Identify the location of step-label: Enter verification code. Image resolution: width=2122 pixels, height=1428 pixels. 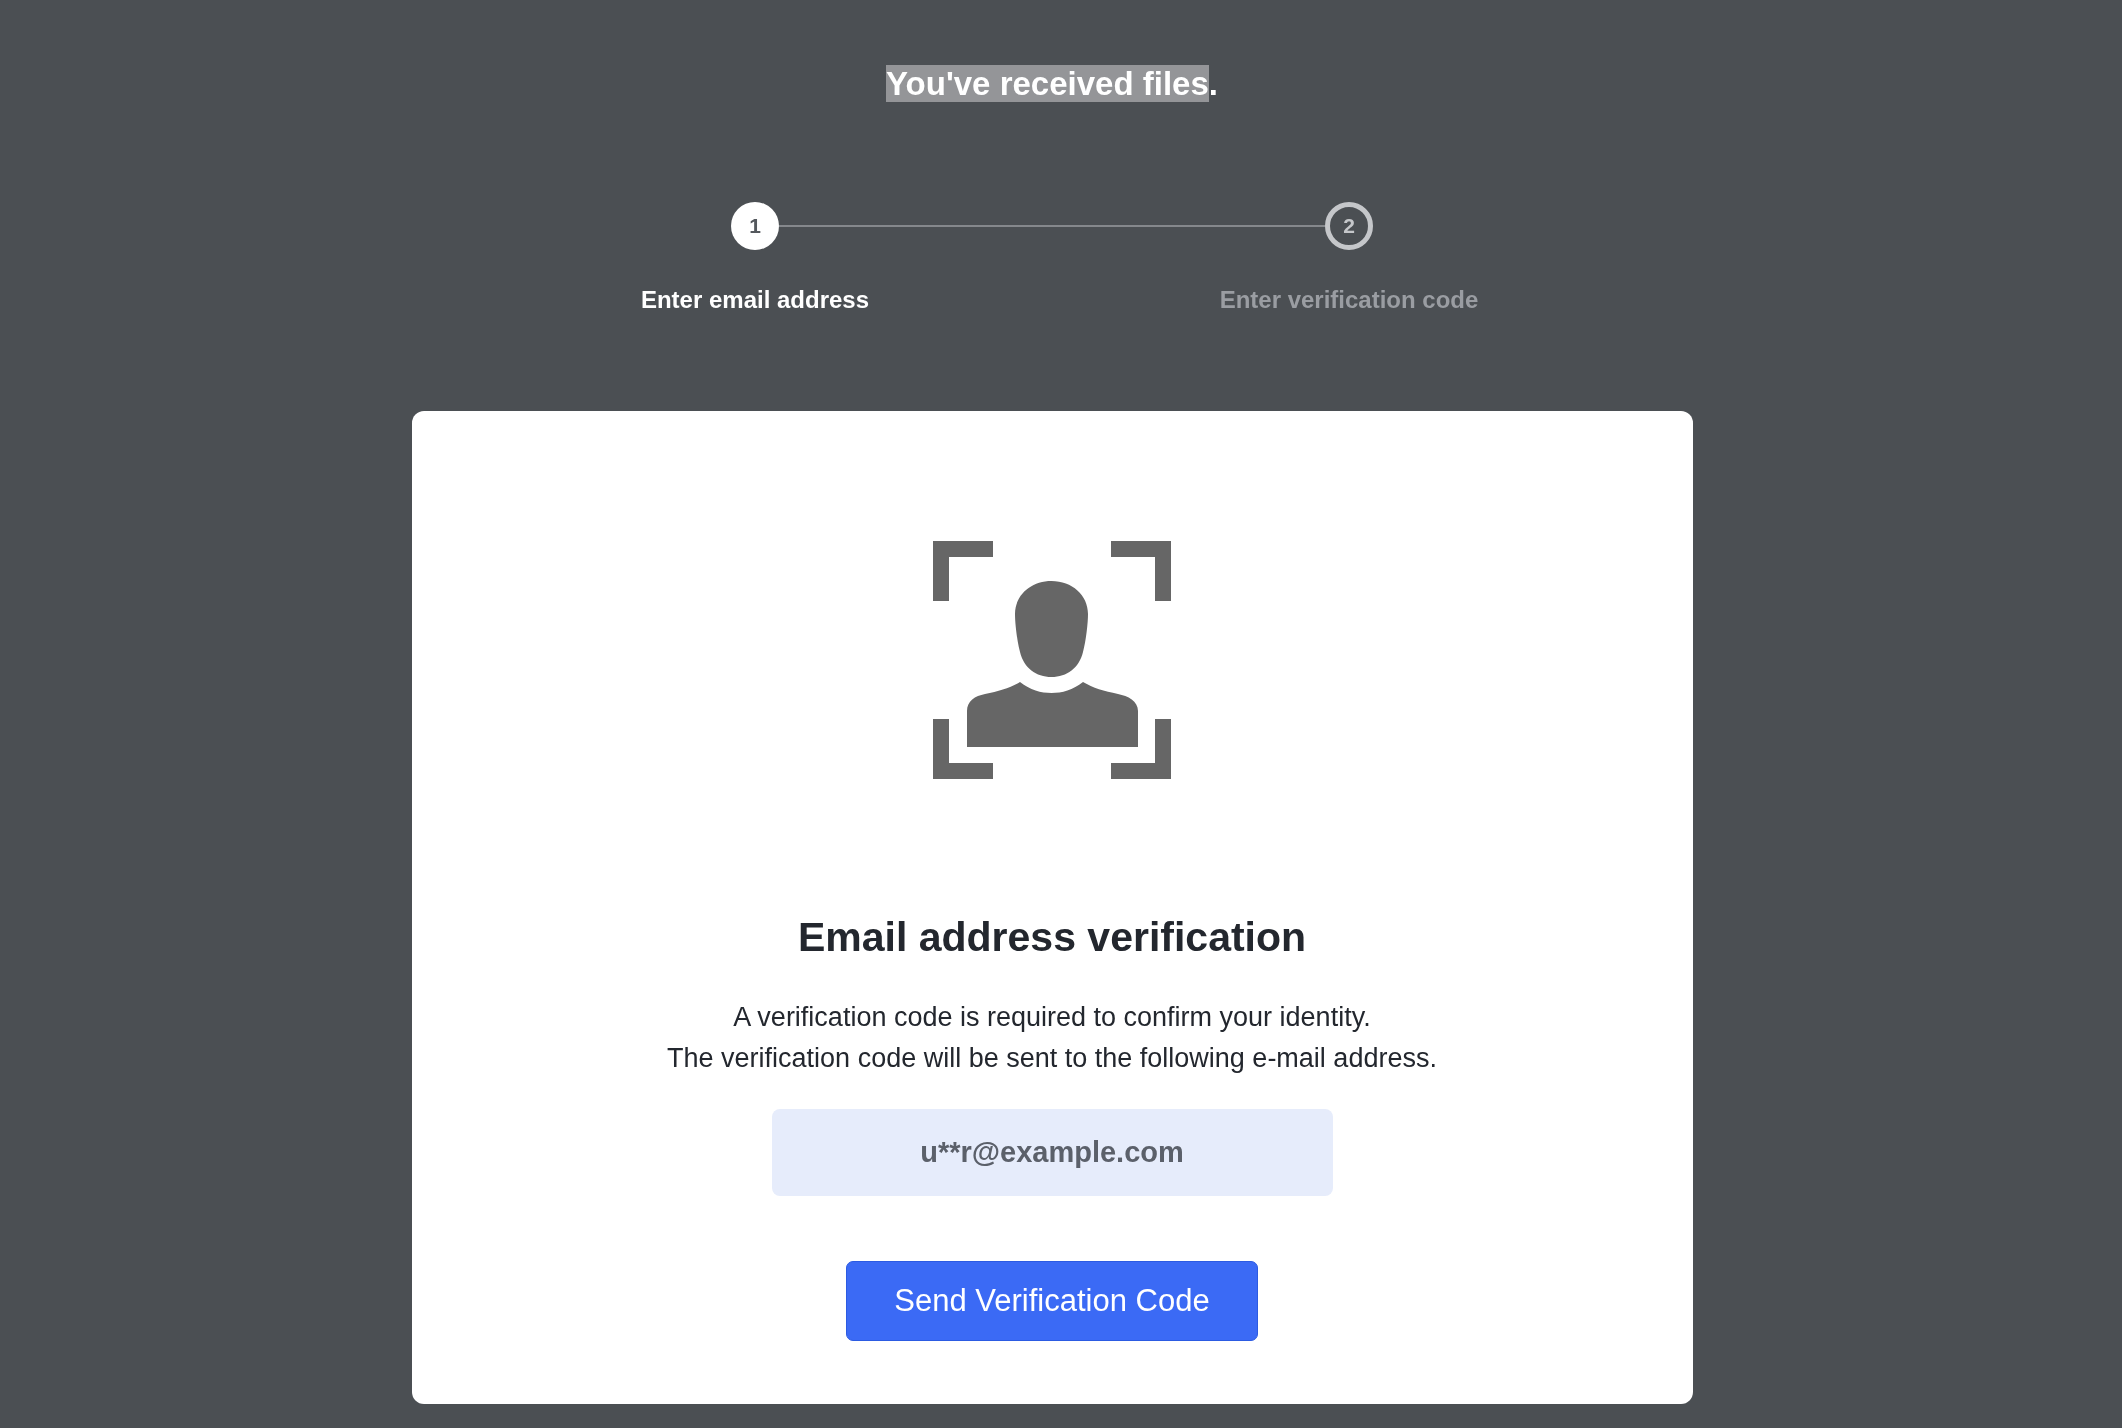
(1349, 300).